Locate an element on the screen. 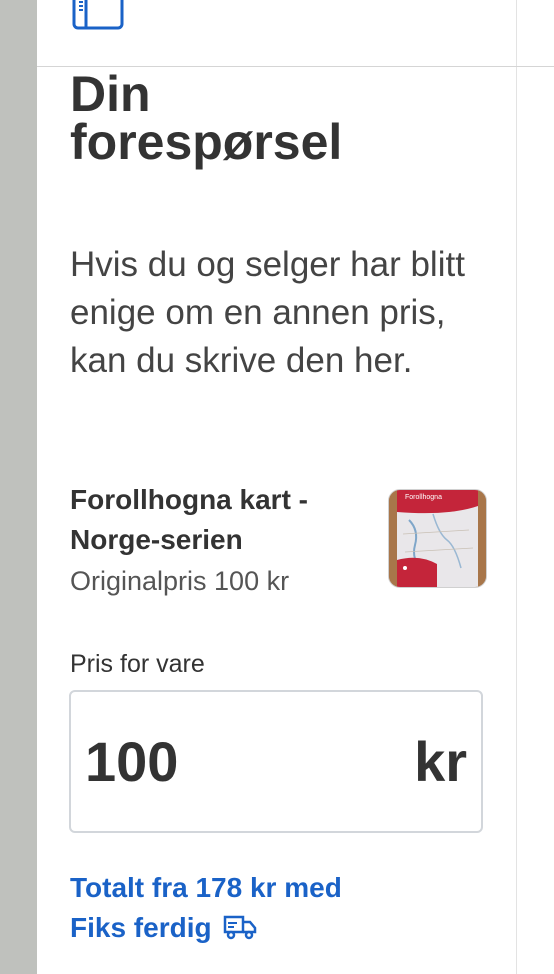 Image resolution: width=554 pixels, height=974 pixels. product-thumbnail: Forollhogna is located at coordinates (437, 538).